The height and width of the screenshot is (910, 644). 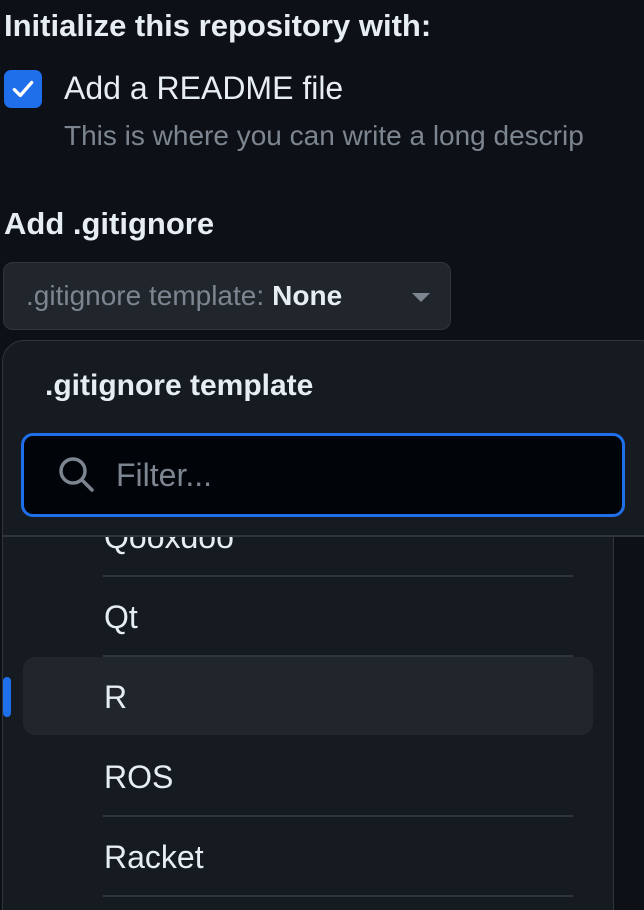 What do you see at coordinates (308, 697) in the screenshot?
I see `list-item-selected: R` at bounding box center [308, 697].